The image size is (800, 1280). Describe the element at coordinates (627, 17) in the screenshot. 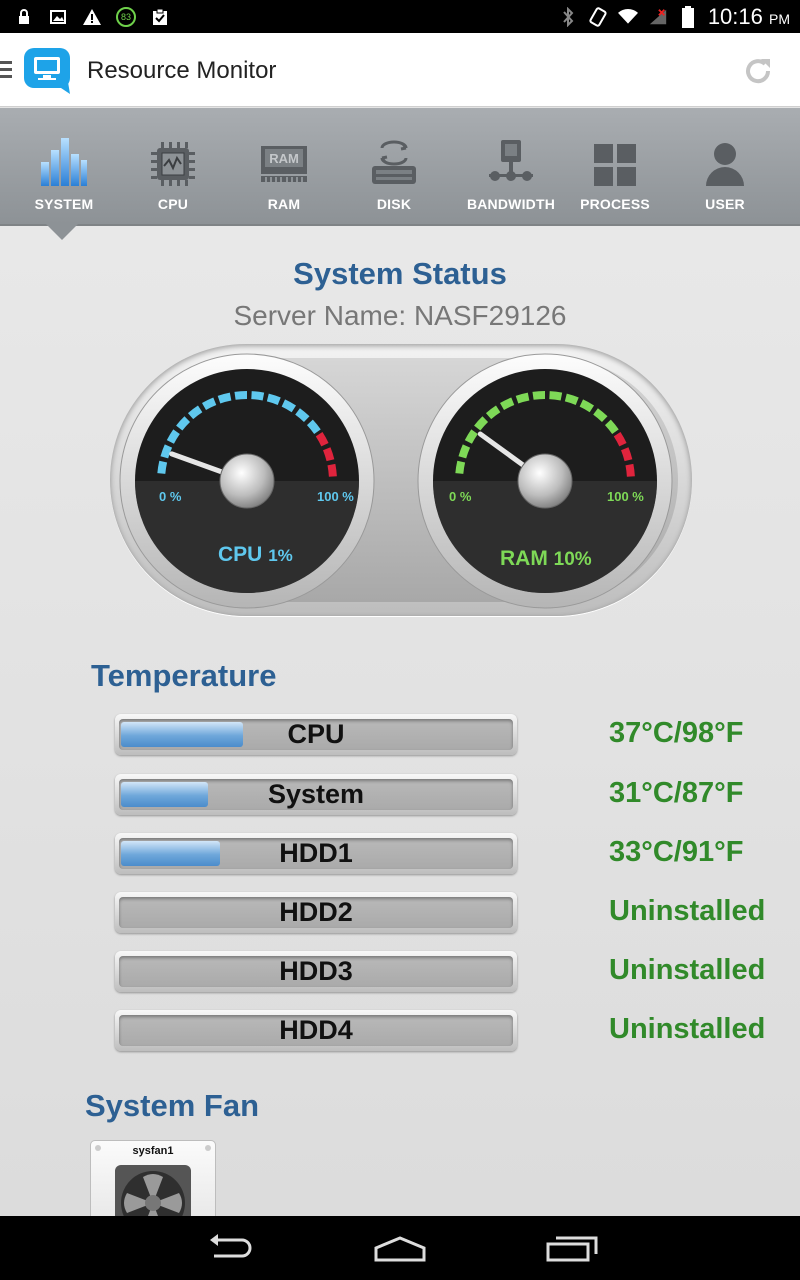

I see `wifi-icon` at that location.